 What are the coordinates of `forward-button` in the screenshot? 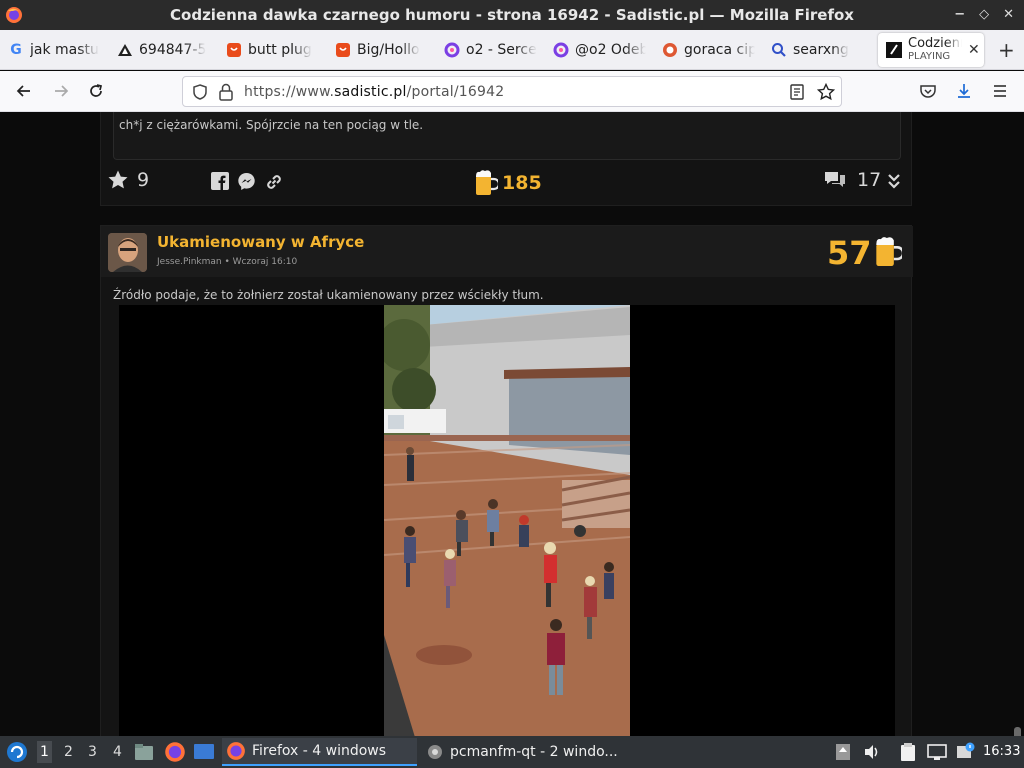 It's located at (61, 91).